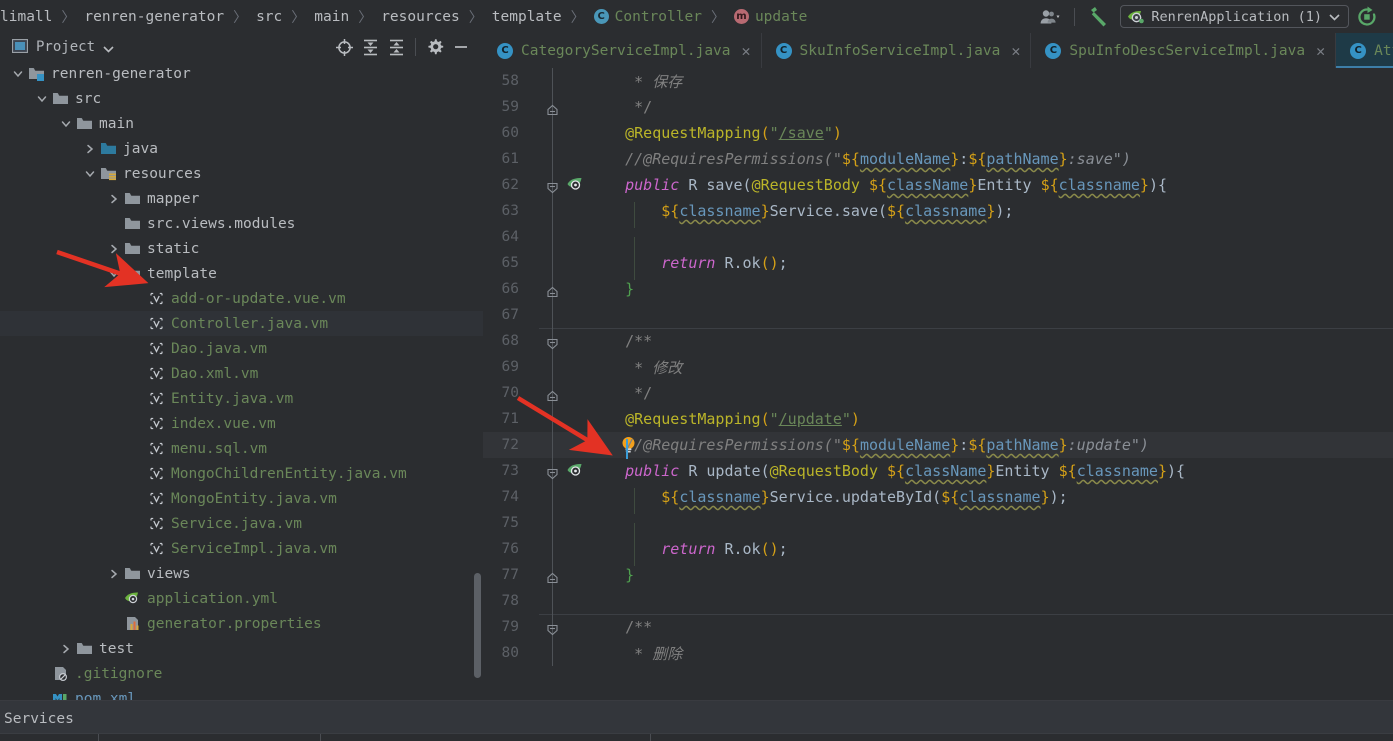 This screenshot has width=1393, height=741. I want to click on tree-item-mongochildrenentity-java-vm: MongoChildrenEntity.java.vm, so click(241, 473).